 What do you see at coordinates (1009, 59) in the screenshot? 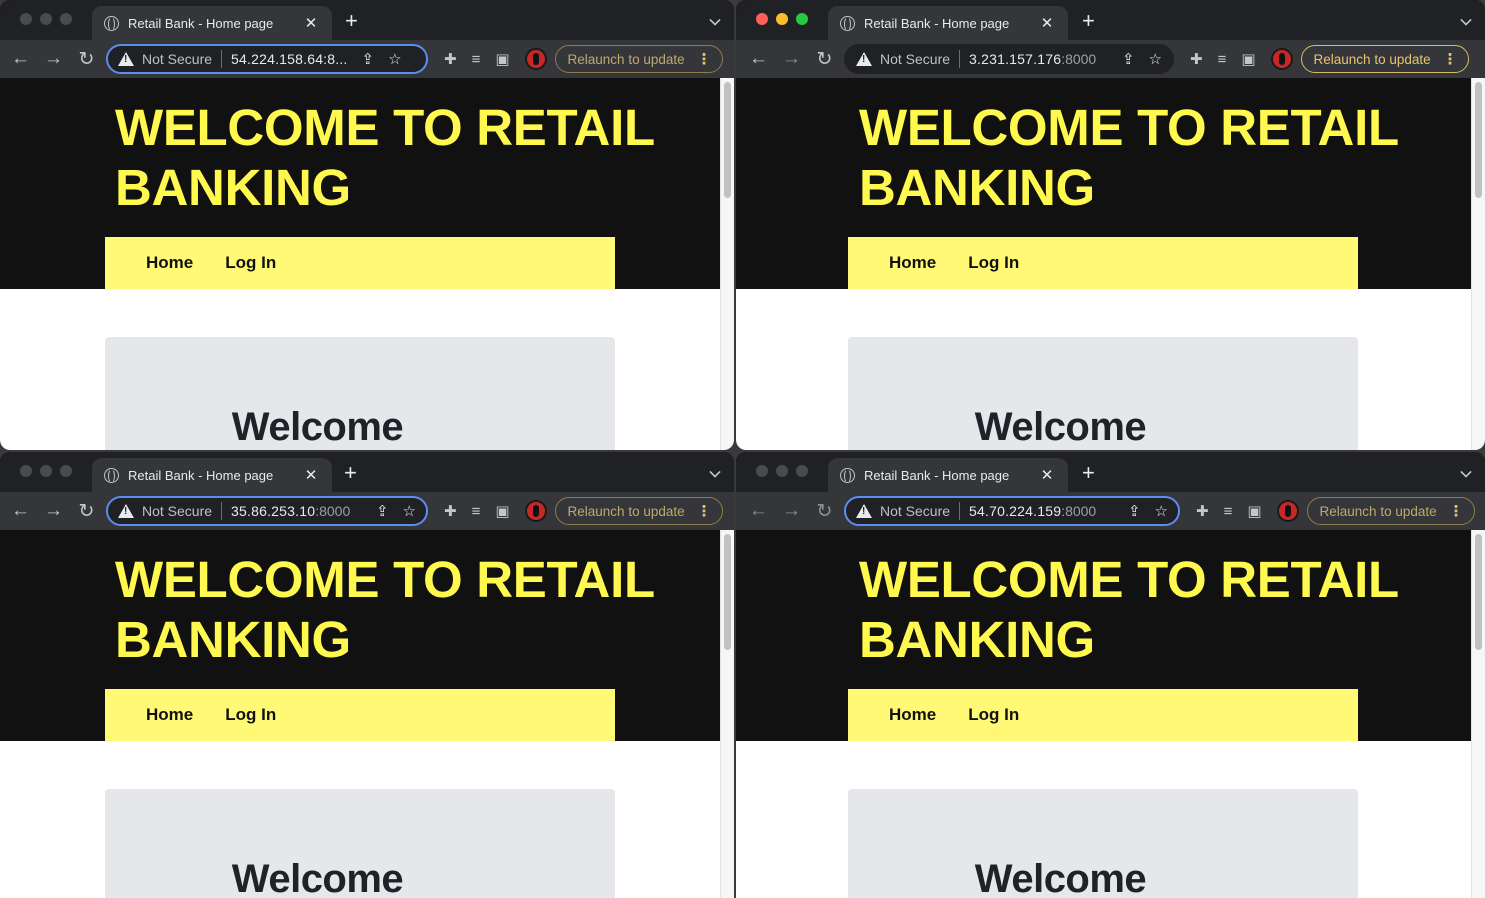
I see `address-bar: Not Secure 3.231.157.176 :8000 ⇪ ☆` at bounding box center [1009, 59].